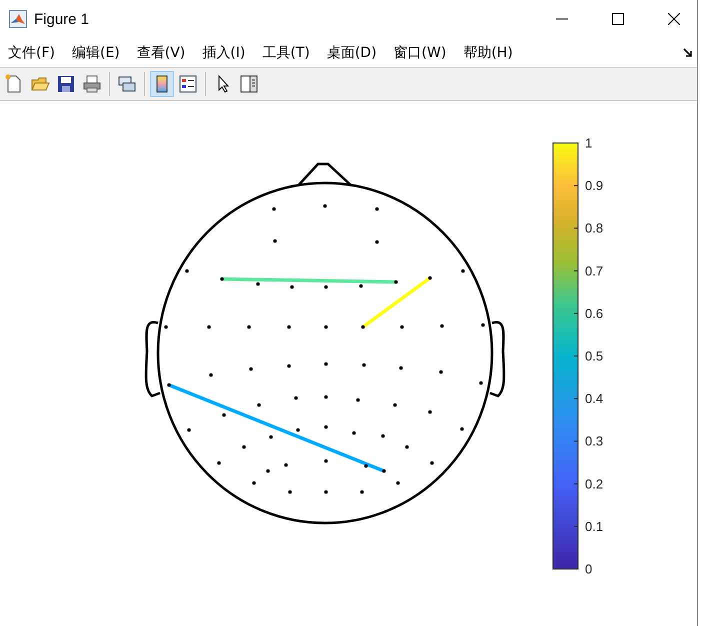 Image resolution: width=701 pixels, height=626 pixels. Describe the element at coordinates (62, 19) in the screenshot. I see `window-title: Figure 1` at that location.